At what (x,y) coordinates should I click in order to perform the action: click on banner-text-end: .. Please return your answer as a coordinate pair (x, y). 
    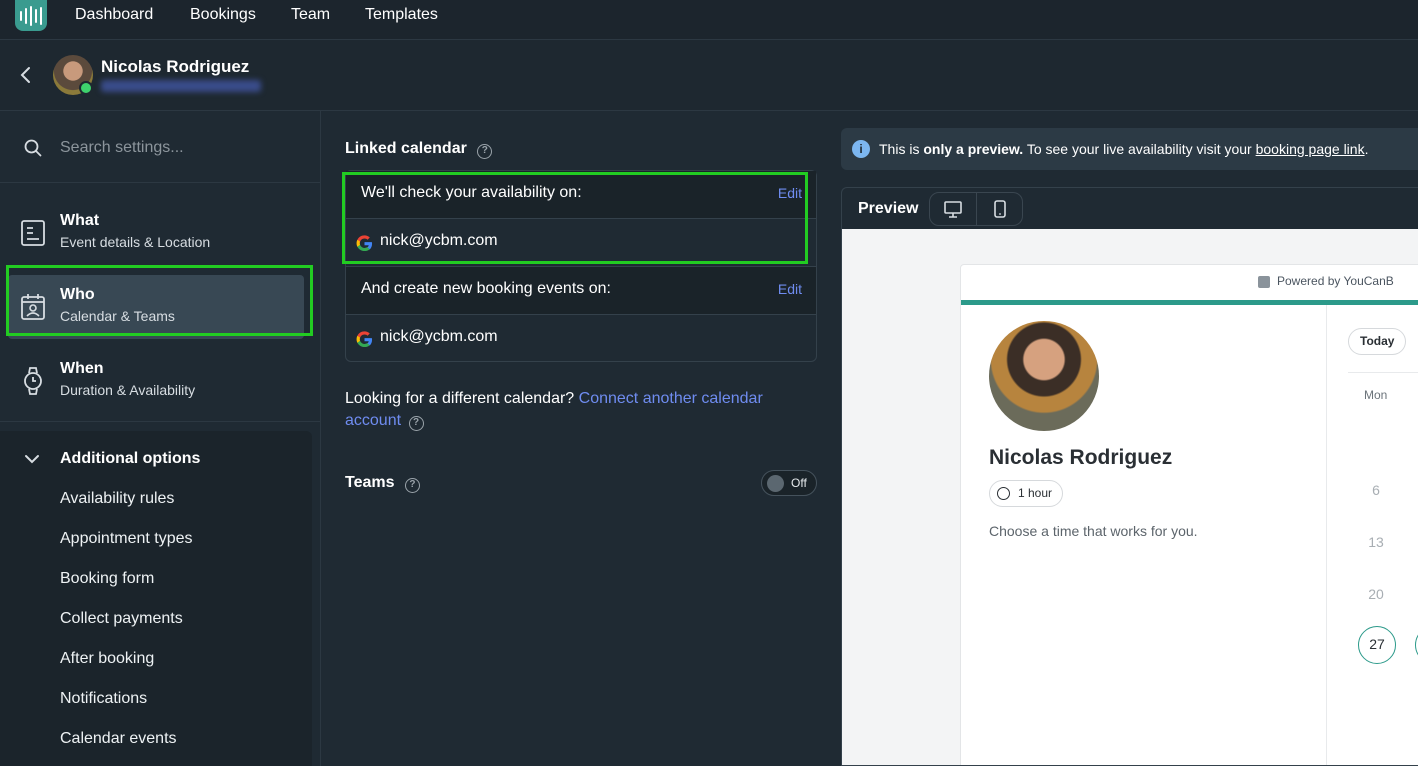
    Looking at the image, I should click on (1366, 149).